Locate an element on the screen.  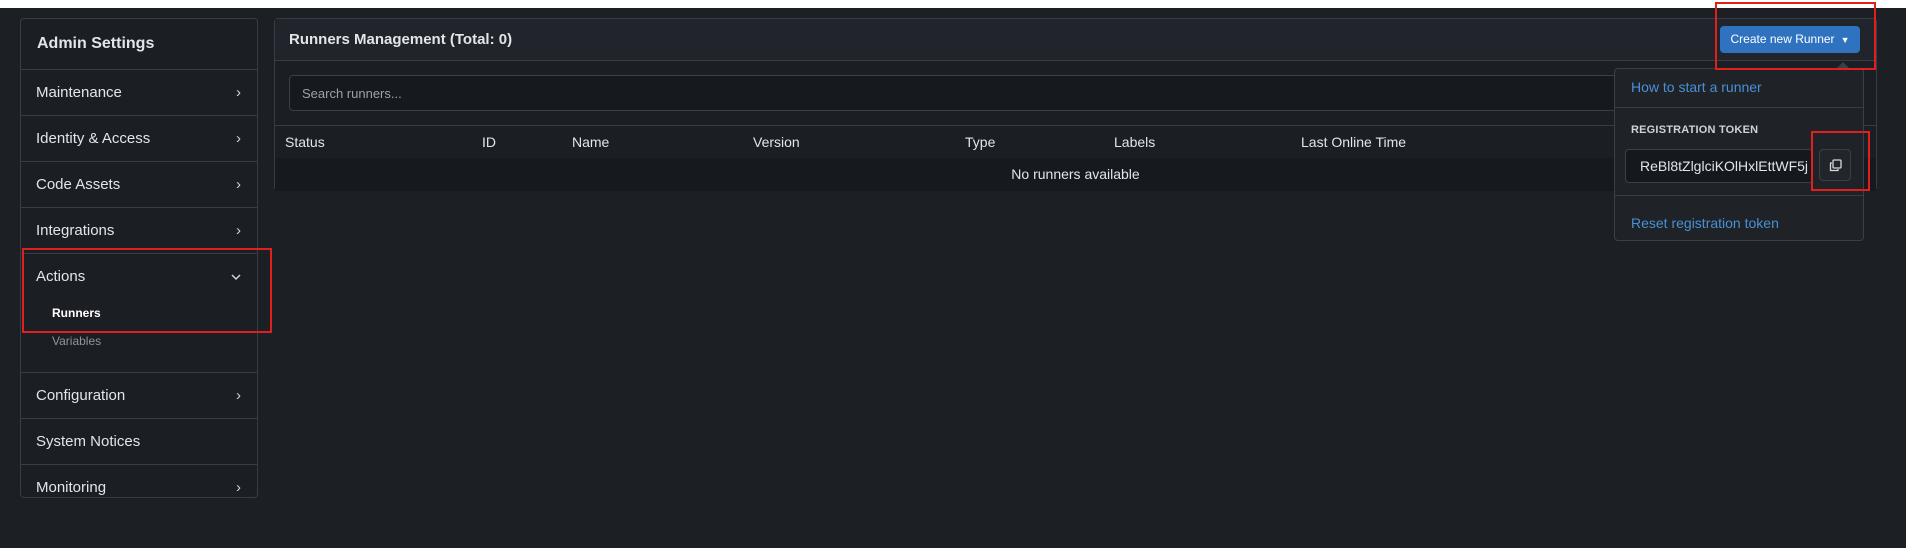
column-header-labels: Labels is located at coordinates (1134, 142).